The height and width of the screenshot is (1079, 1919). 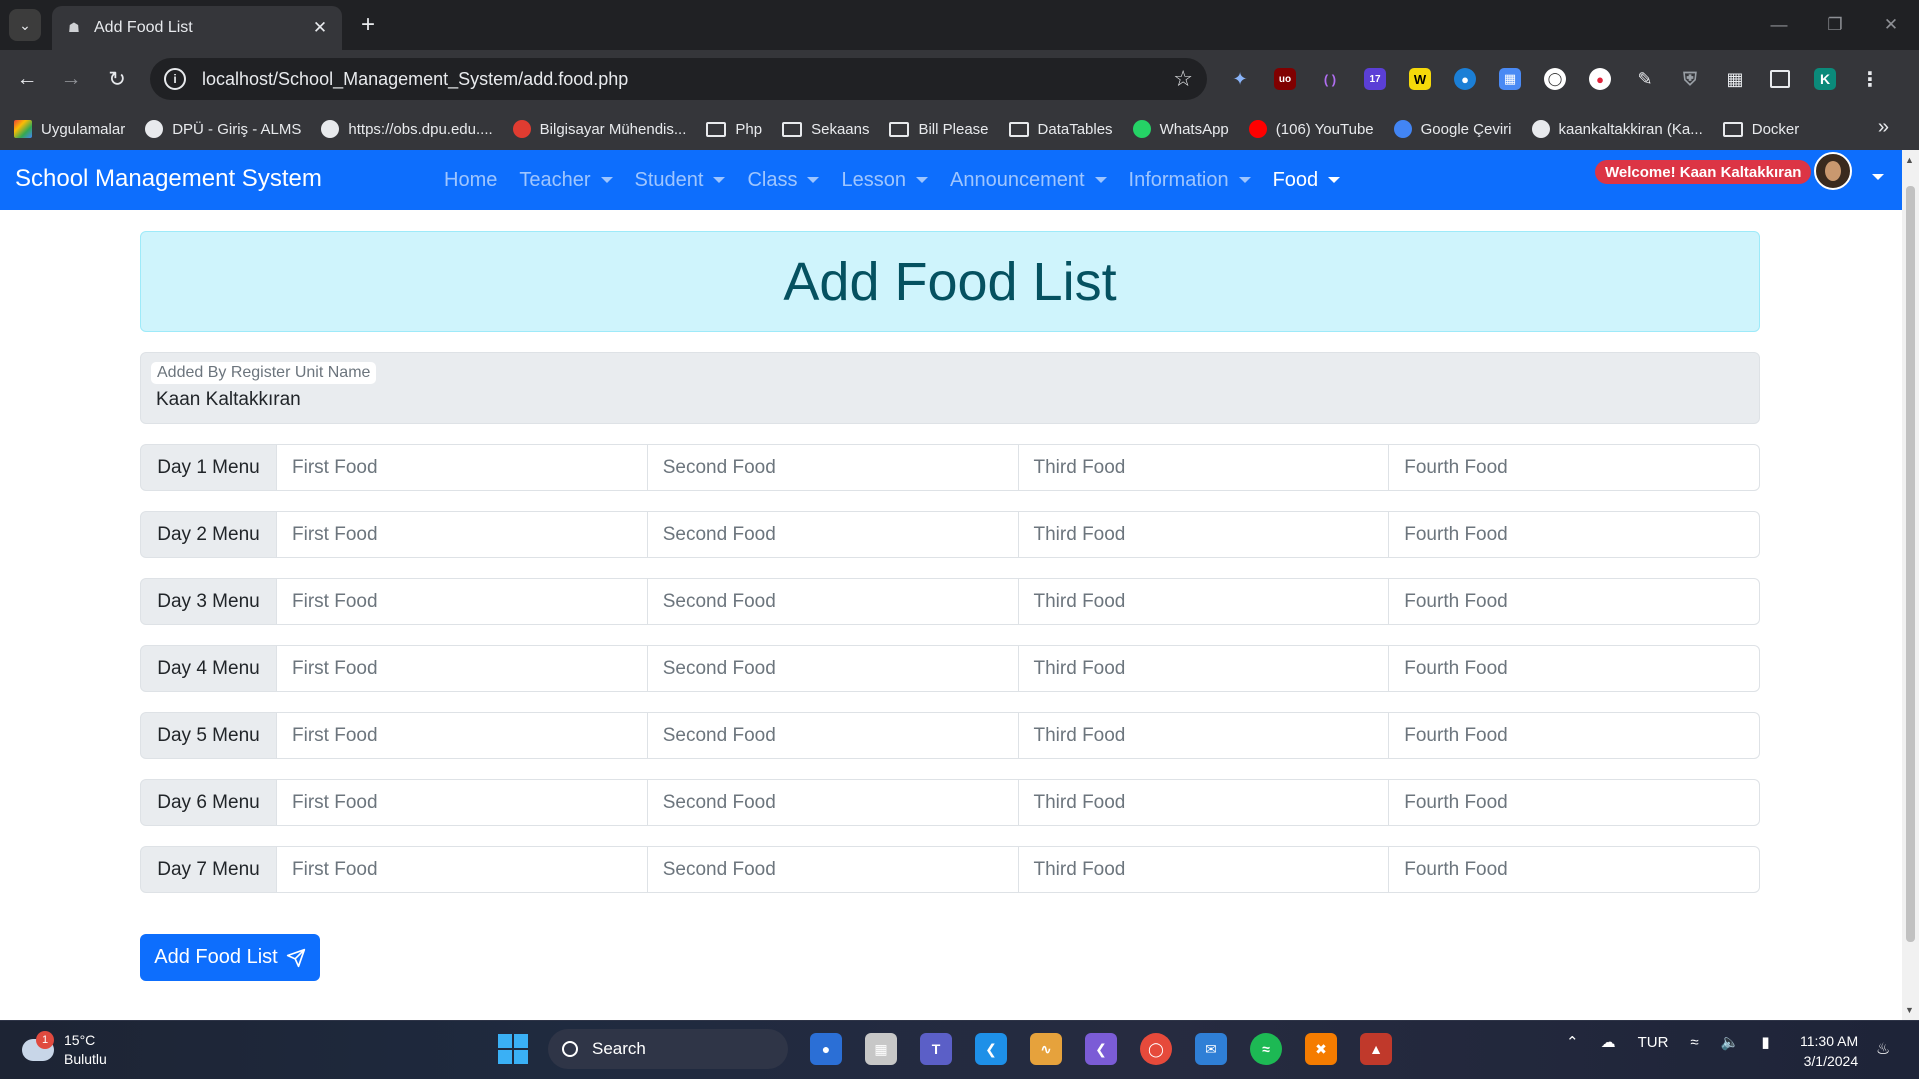 I want to click on puzzle-extensions-icon: ▦, so click(x=1735, y=79).